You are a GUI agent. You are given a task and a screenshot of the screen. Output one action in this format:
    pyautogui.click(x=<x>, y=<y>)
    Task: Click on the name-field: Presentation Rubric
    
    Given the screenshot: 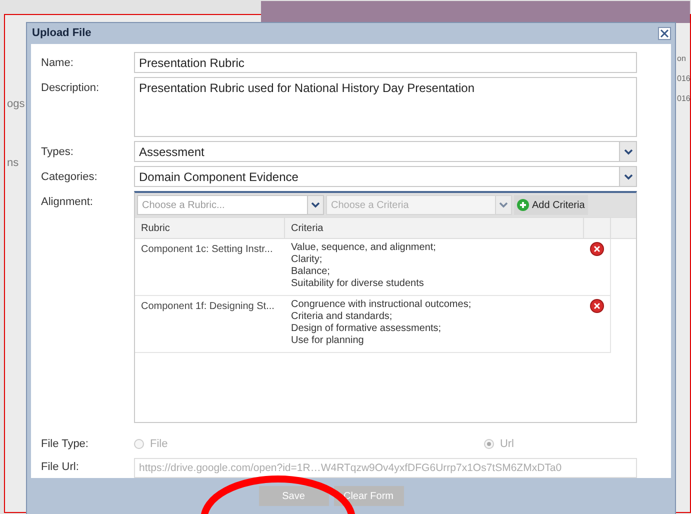 What is the action you would take?
    pyautogui.click(x=385, y=62)
    